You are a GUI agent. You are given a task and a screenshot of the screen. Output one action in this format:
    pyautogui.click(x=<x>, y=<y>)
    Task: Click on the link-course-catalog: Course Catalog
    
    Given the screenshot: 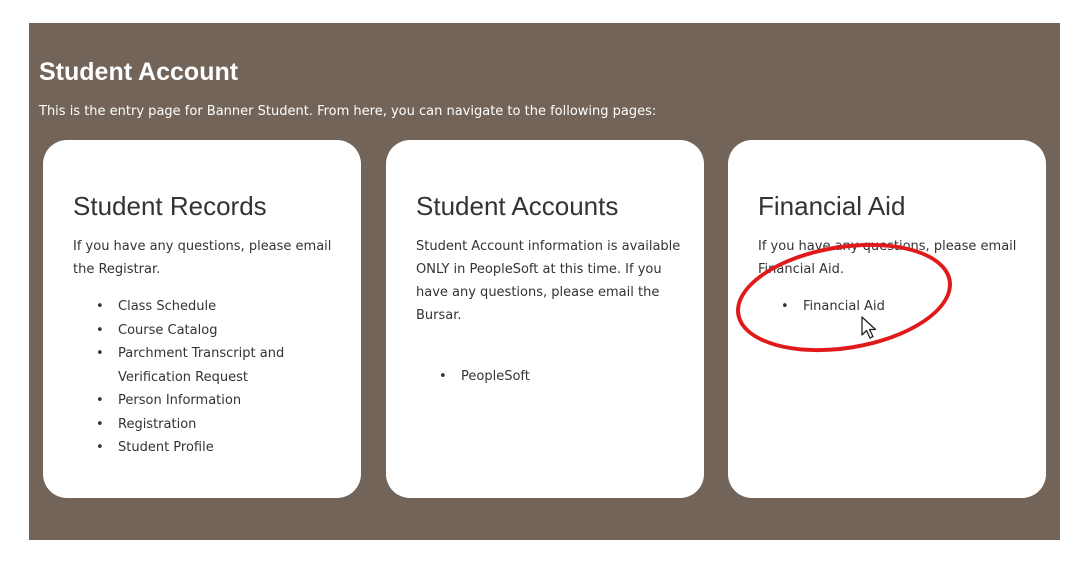 What is the action you would take?
    pyautogui.click(x=217, y=331)
    